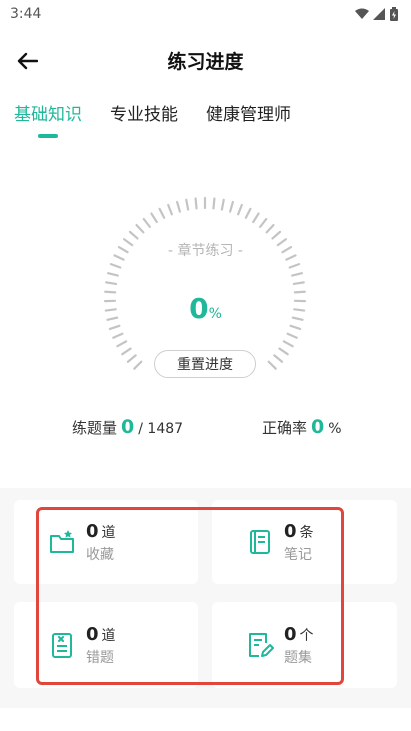 This screenshot has height=731, width=411. Describe the element at coordinates (144, 120) in the screenshot. I see `tab-professional-skills: 专业技能` at that location.